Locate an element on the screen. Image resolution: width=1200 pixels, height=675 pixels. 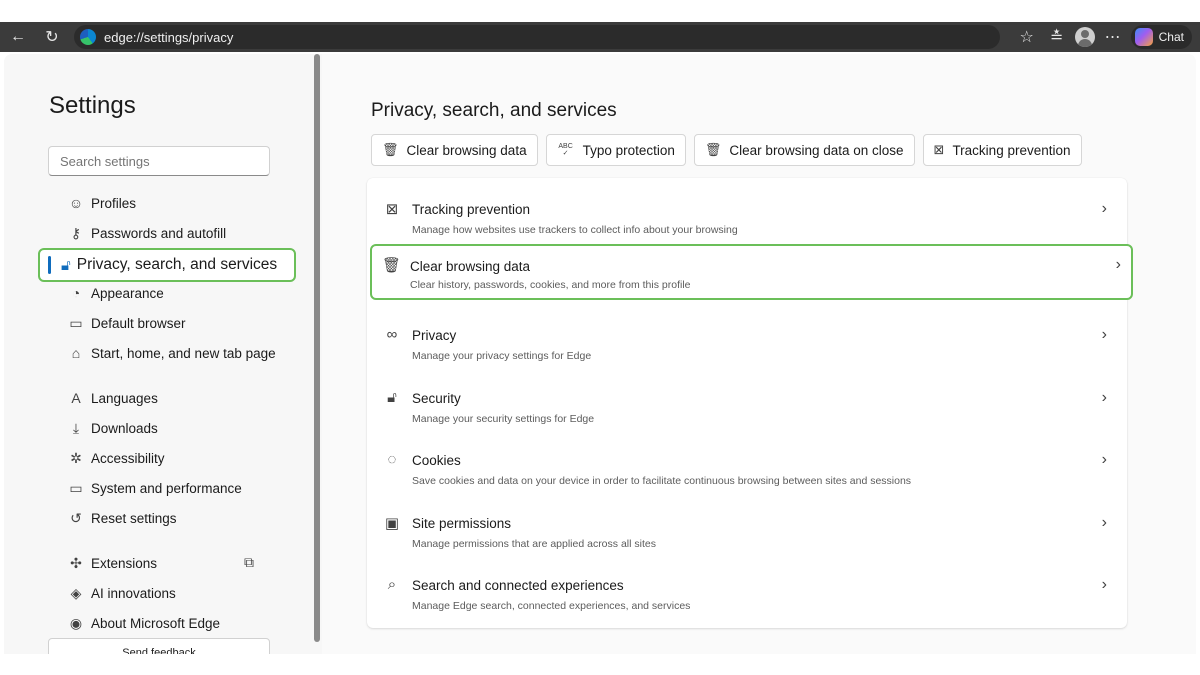
settings-title: Settings is located at coordinates (92, 105).